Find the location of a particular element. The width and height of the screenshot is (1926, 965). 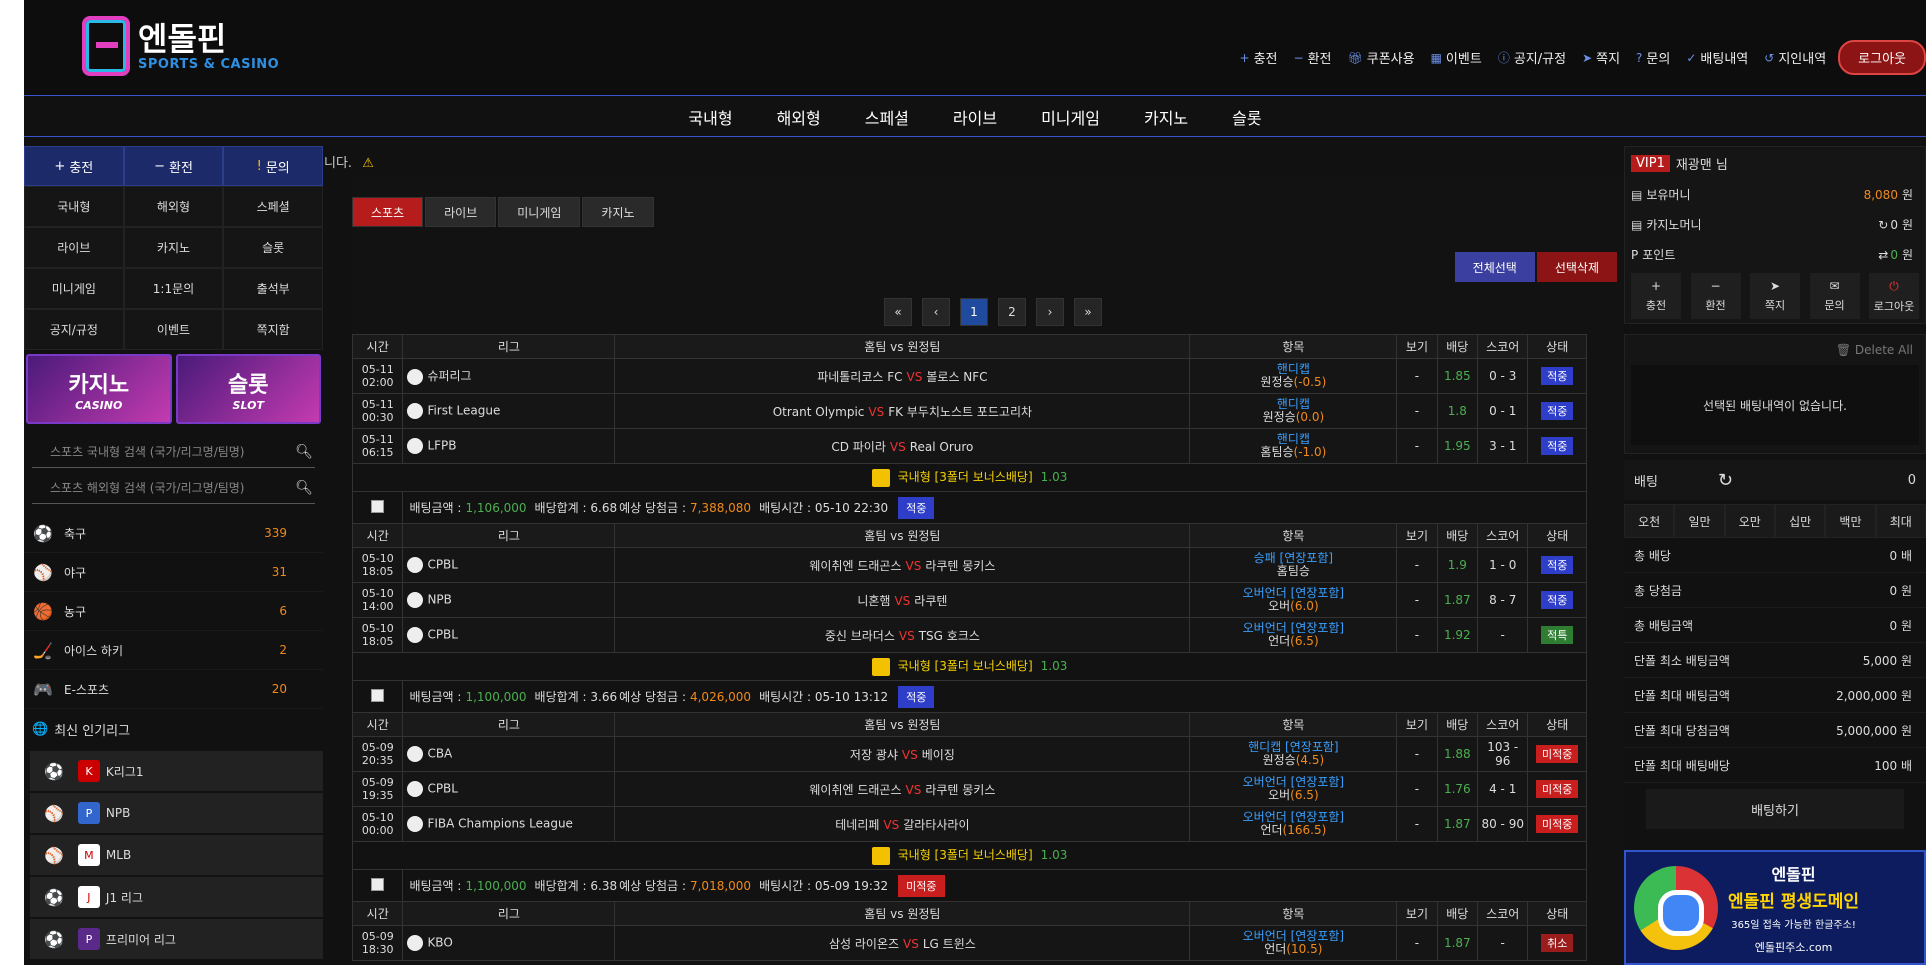

topnav-item-info: ⓘ 공지/규정 is located at coordinates (1532, 57).